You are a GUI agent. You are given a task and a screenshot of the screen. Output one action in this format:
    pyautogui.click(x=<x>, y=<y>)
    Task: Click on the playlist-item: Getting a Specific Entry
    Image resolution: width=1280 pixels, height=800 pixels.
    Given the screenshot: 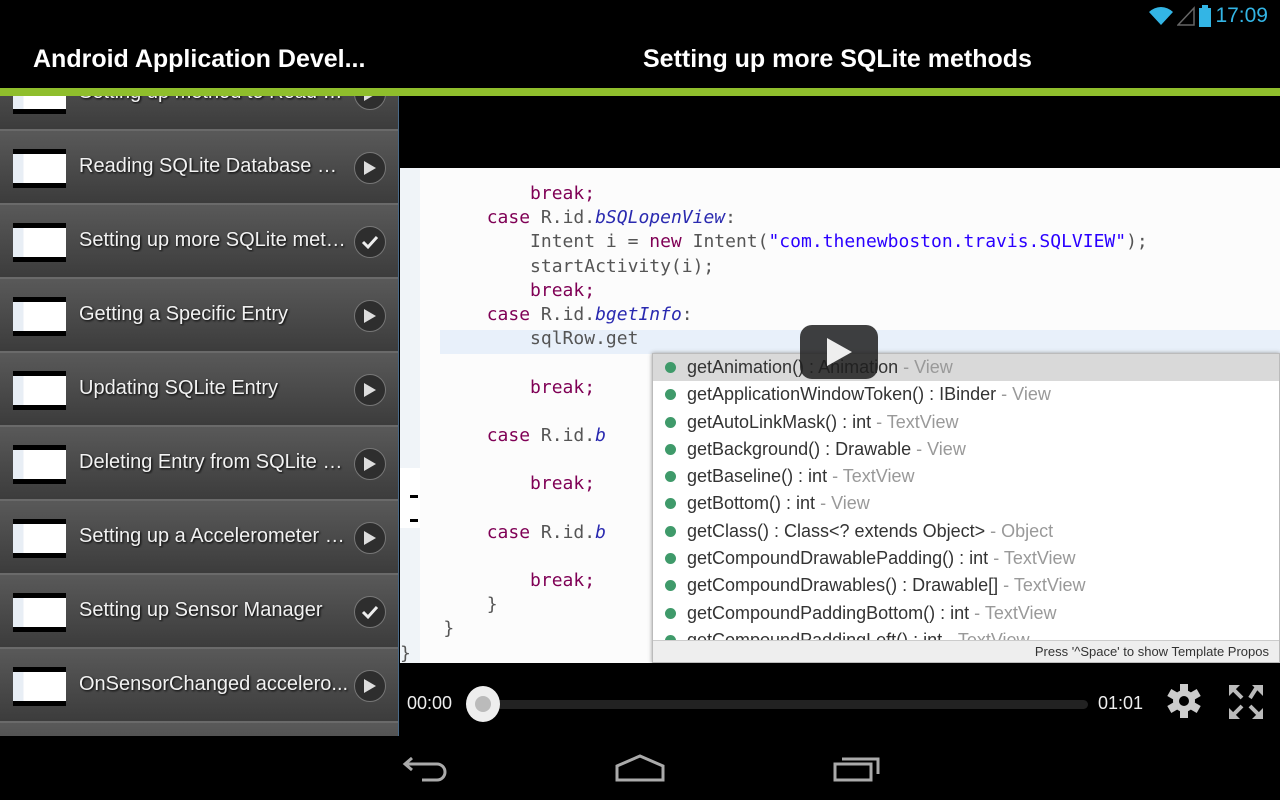 What is the action you would take?
    pyautogui.click(x=199, y=316)
    